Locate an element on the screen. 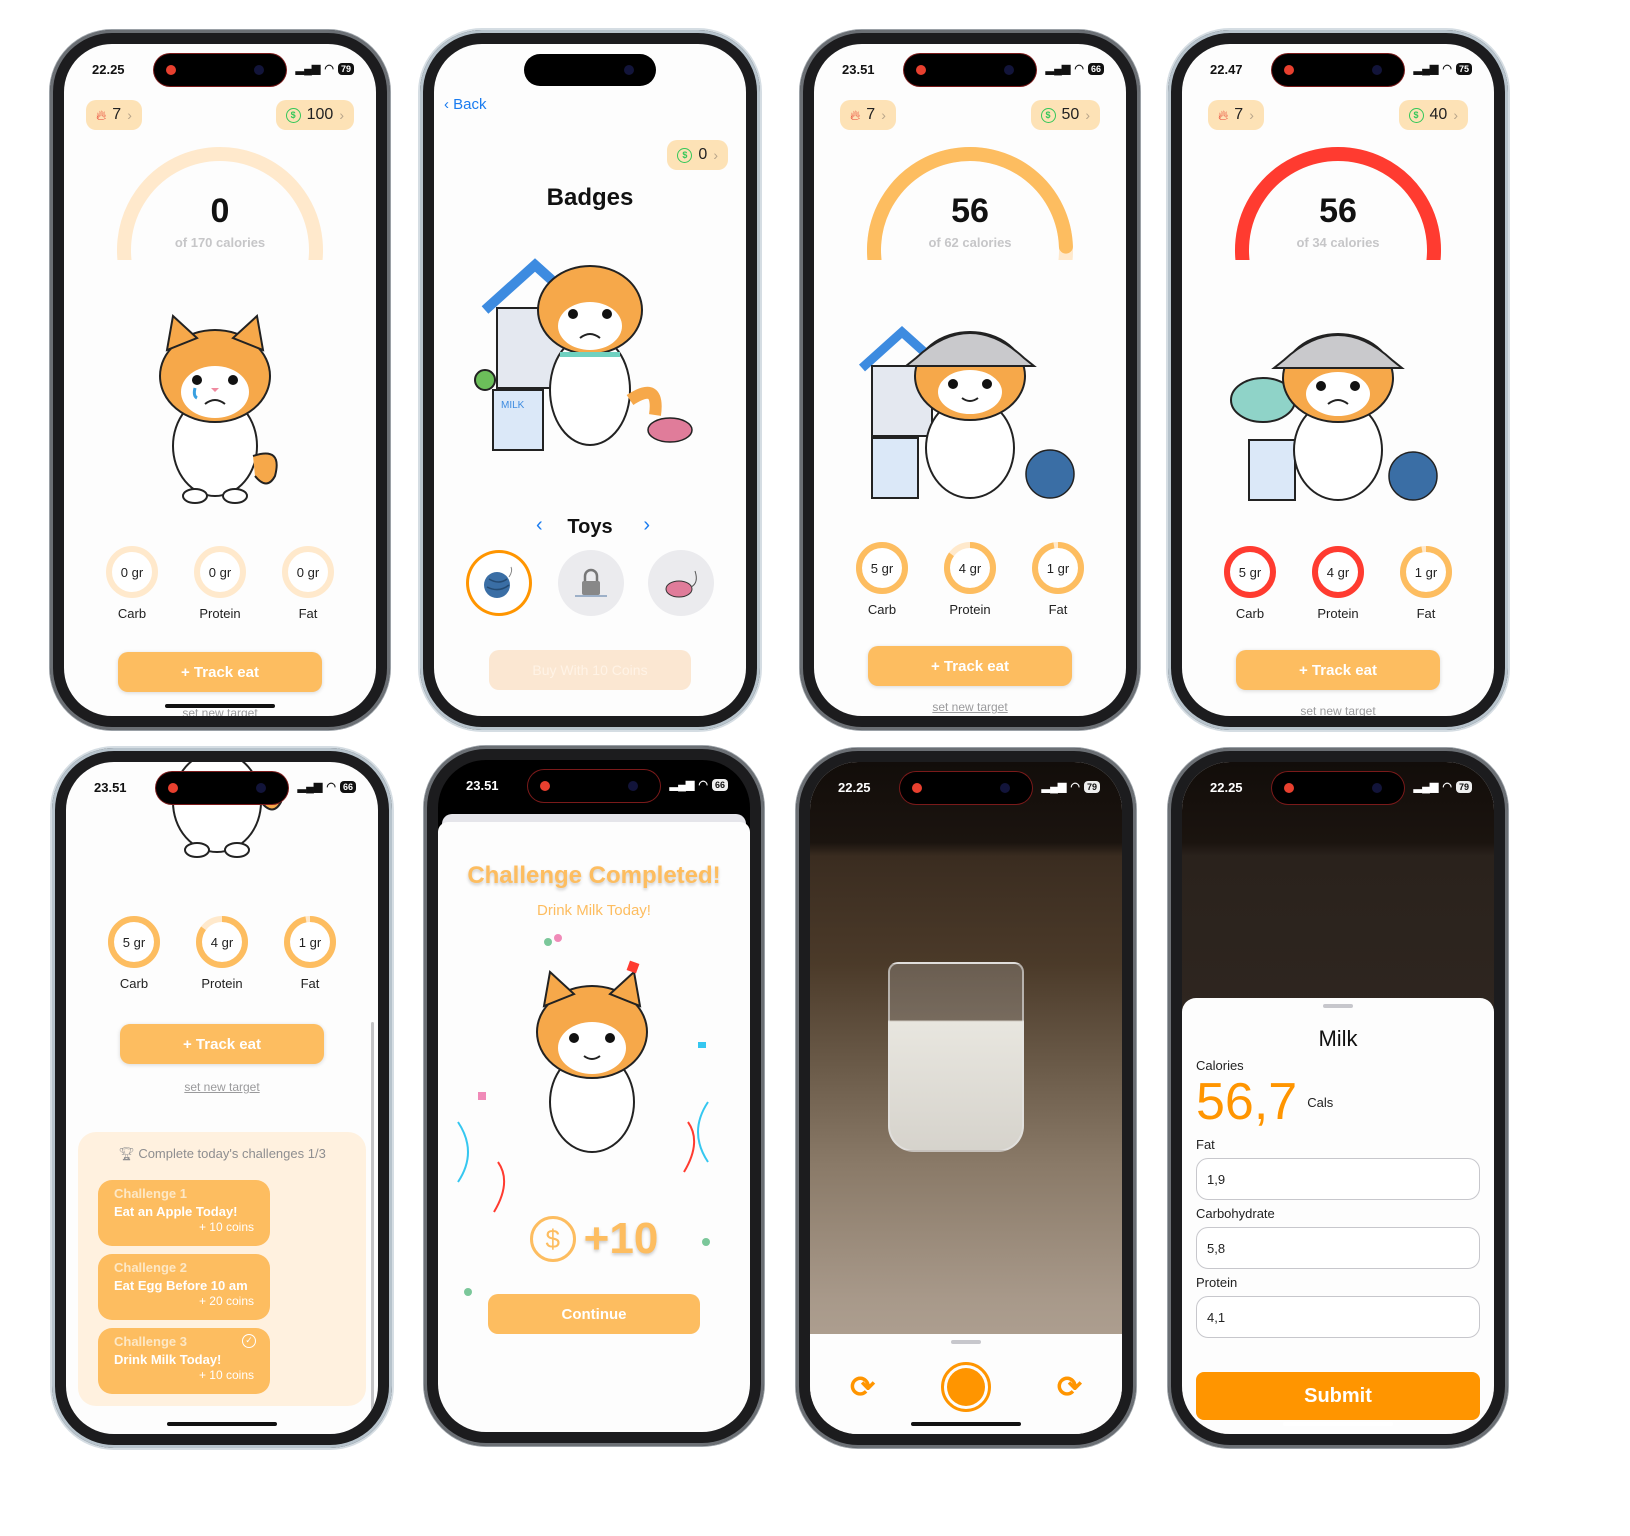 The width and height of the screenshot is (1630, 1536). yarn-ball-icon is located at coordinates (498, 582).